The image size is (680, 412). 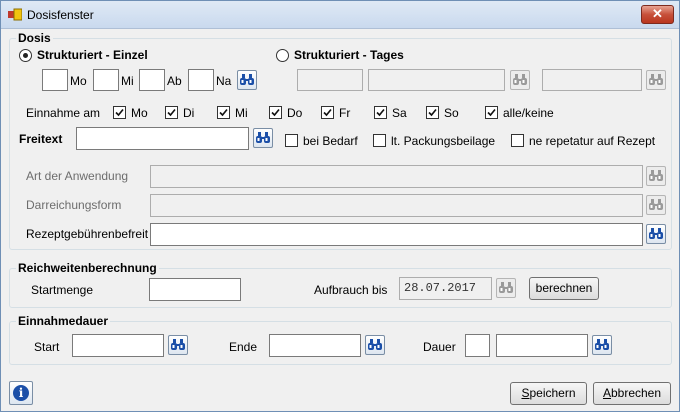 I want to click on reichweiten-group-title: Reichweitenberechnung, so click(x=87, y=268).